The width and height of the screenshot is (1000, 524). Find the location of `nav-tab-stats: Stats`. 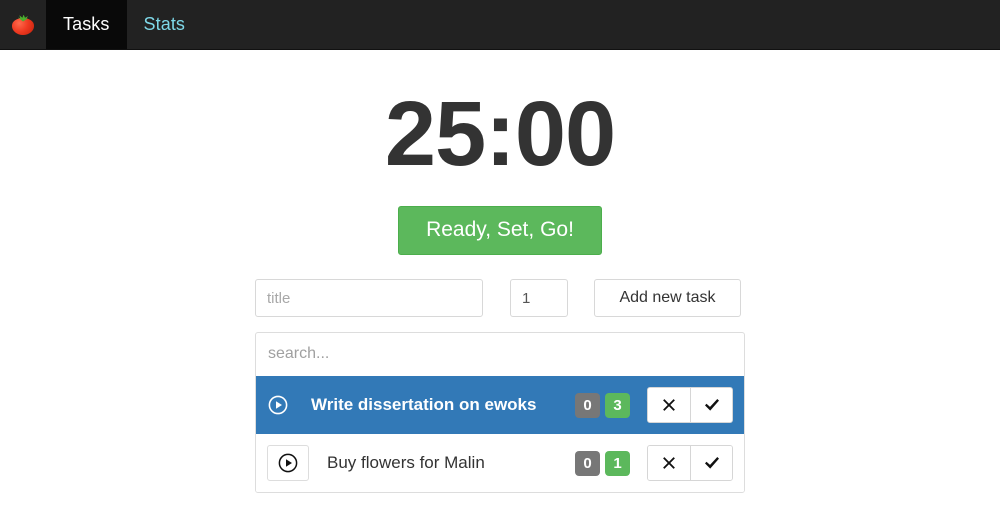

nav-tab-stats: Stats is located at coordinates (165, 24).